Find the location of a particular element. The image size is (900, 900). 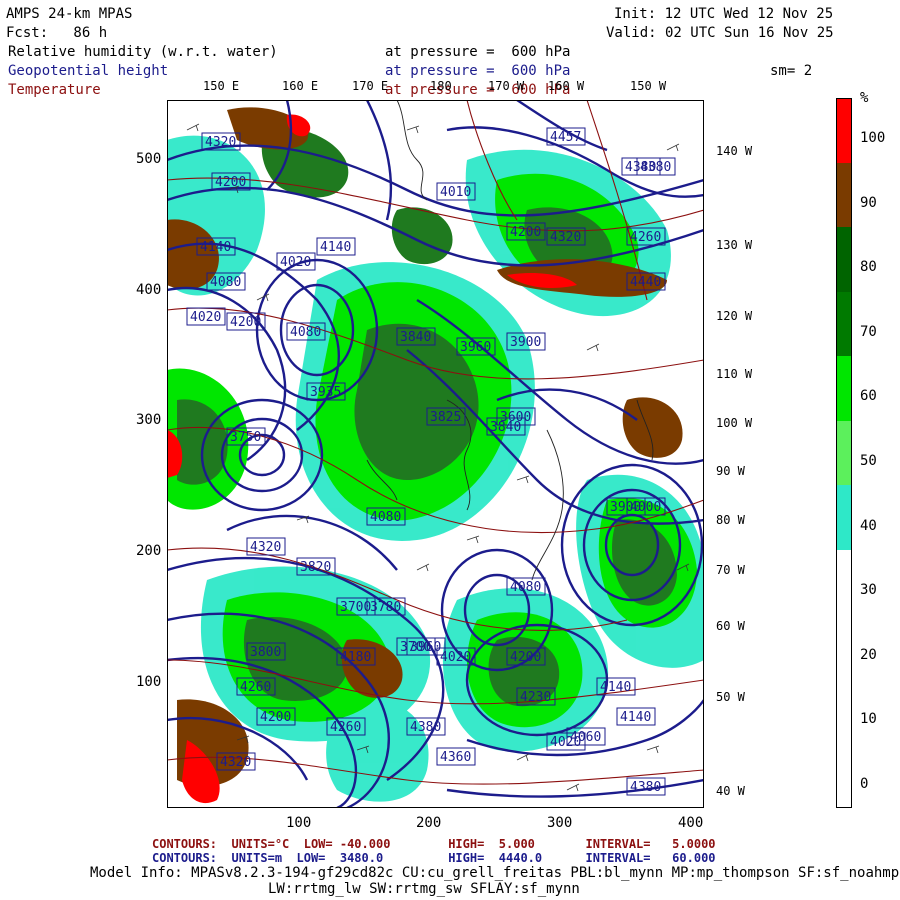

field-rh-level: at pressure = 600 hPa is located at coordinates (478, 52).